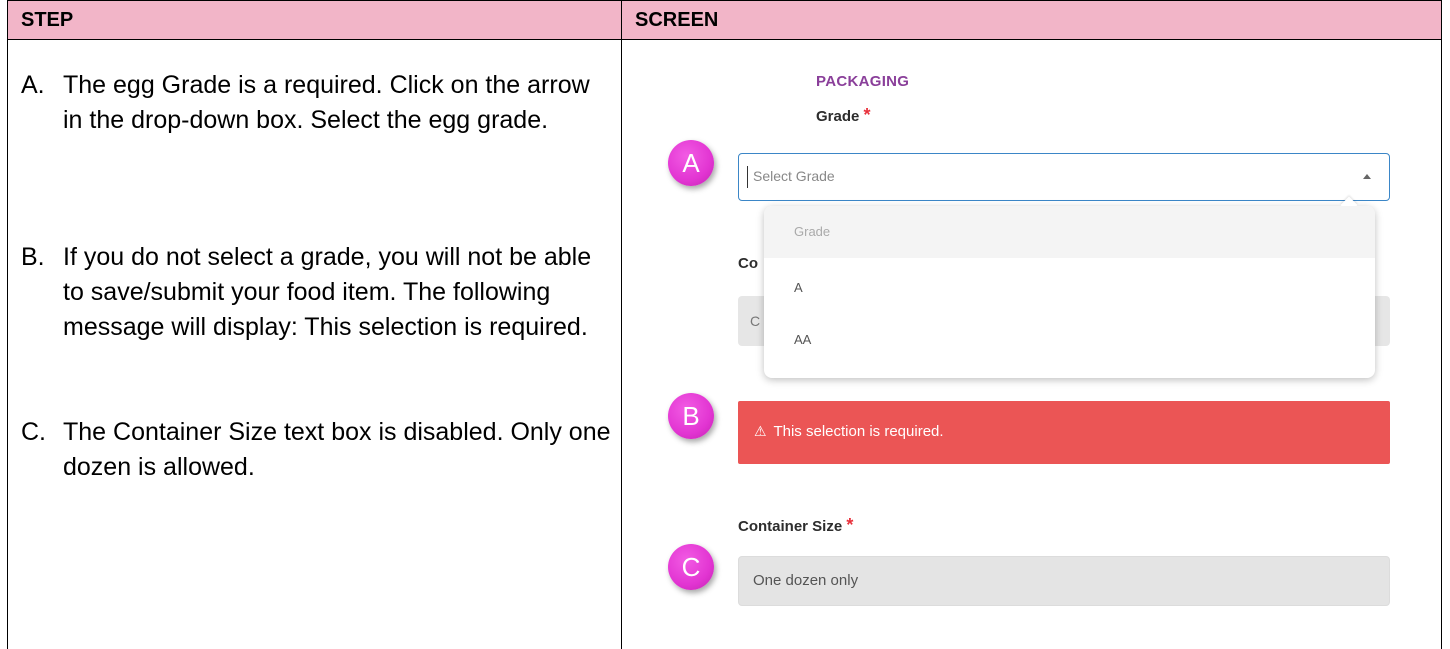 This screenshot has height=649, width=1450. Describe the element at coordinates (7, 324) in the screenshot. I see `table-border-left` at that location.